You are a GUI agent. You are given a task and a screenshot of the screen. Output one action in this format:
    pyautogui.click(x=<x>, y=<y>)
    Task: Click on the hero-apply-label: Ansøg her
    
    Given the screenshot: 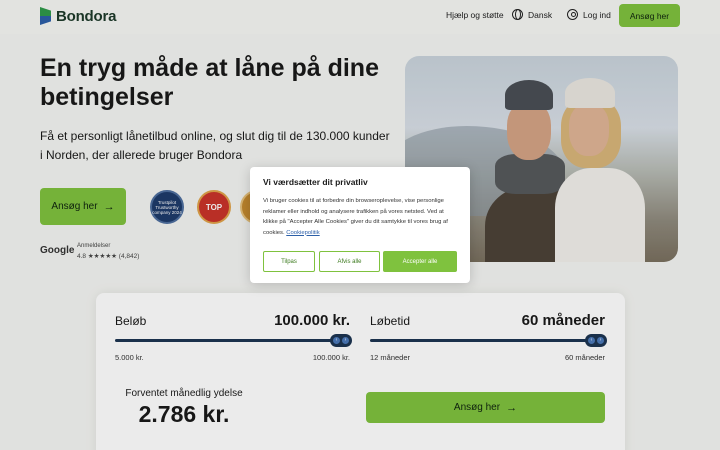 What is the action you would take?
    pyautogui.click(x=74, y=206)
    